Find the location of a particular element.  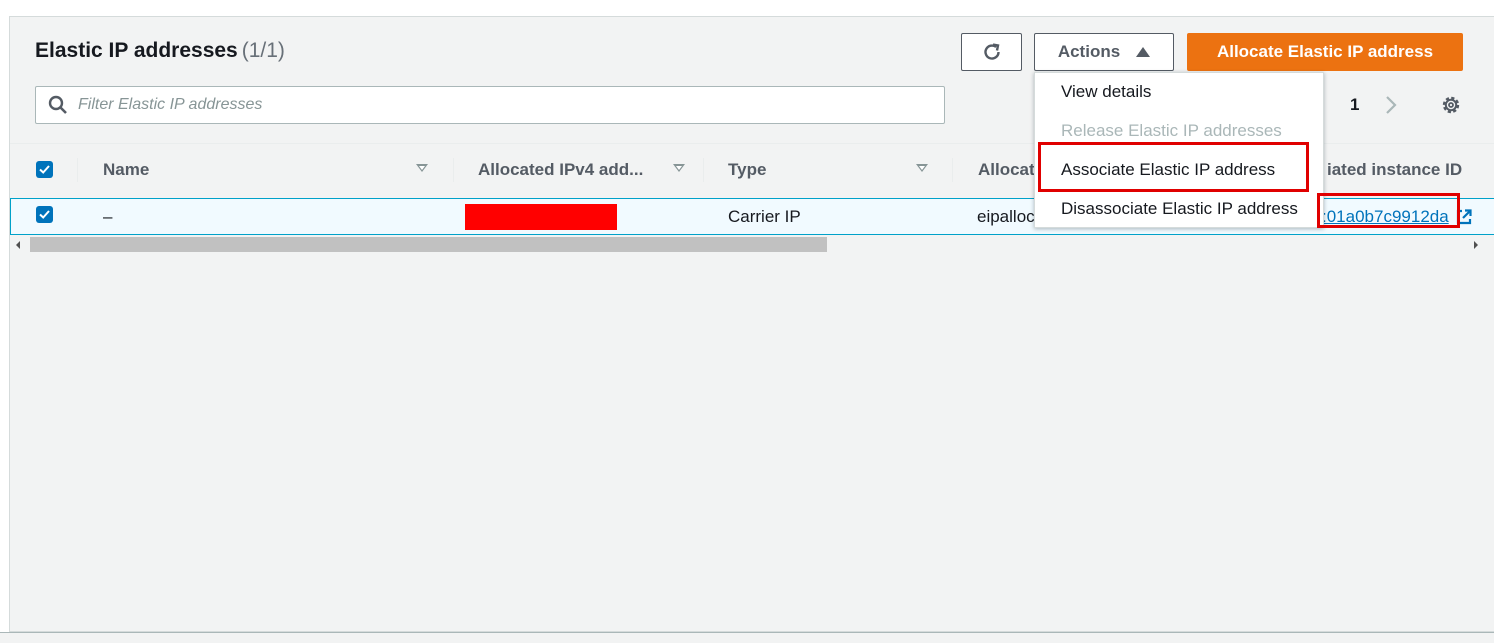

page-title-text: Elastic IP addresses is located at coordinates (136, 50).